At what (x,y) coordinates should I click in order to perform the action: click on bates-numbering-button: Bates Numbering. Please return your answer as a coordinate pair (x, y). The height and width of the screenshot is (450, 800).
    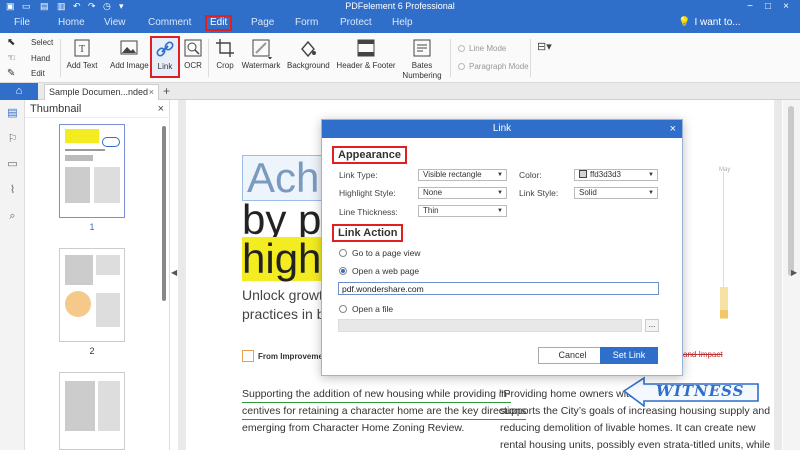
    Looking at the image, I should click on (422, 59).